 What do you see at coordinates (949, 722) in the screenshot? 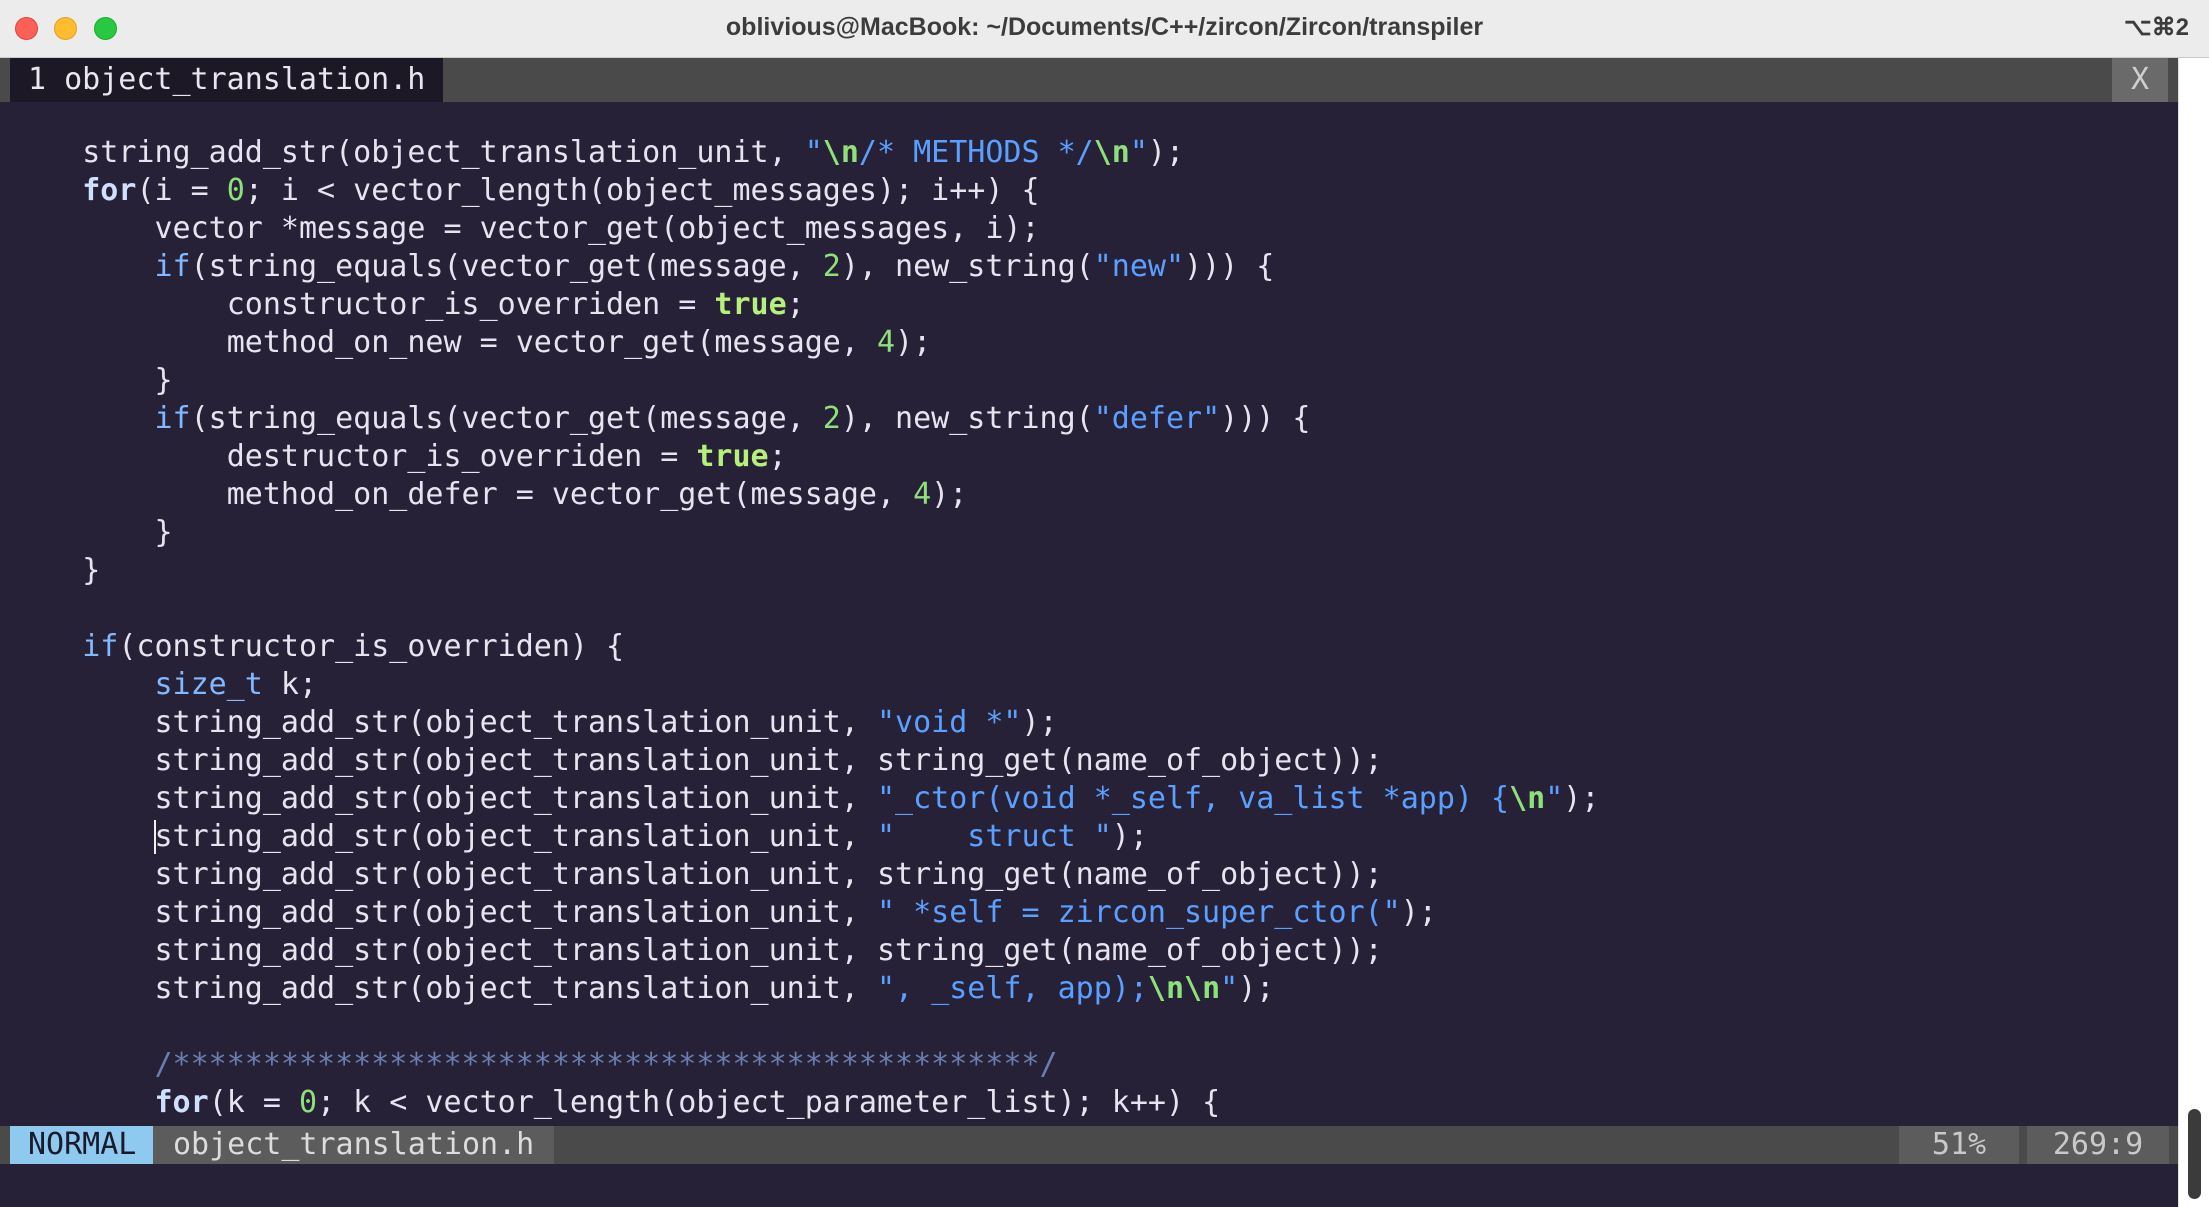
I see `code-token: "void *"` at bounding box center [949, 722].